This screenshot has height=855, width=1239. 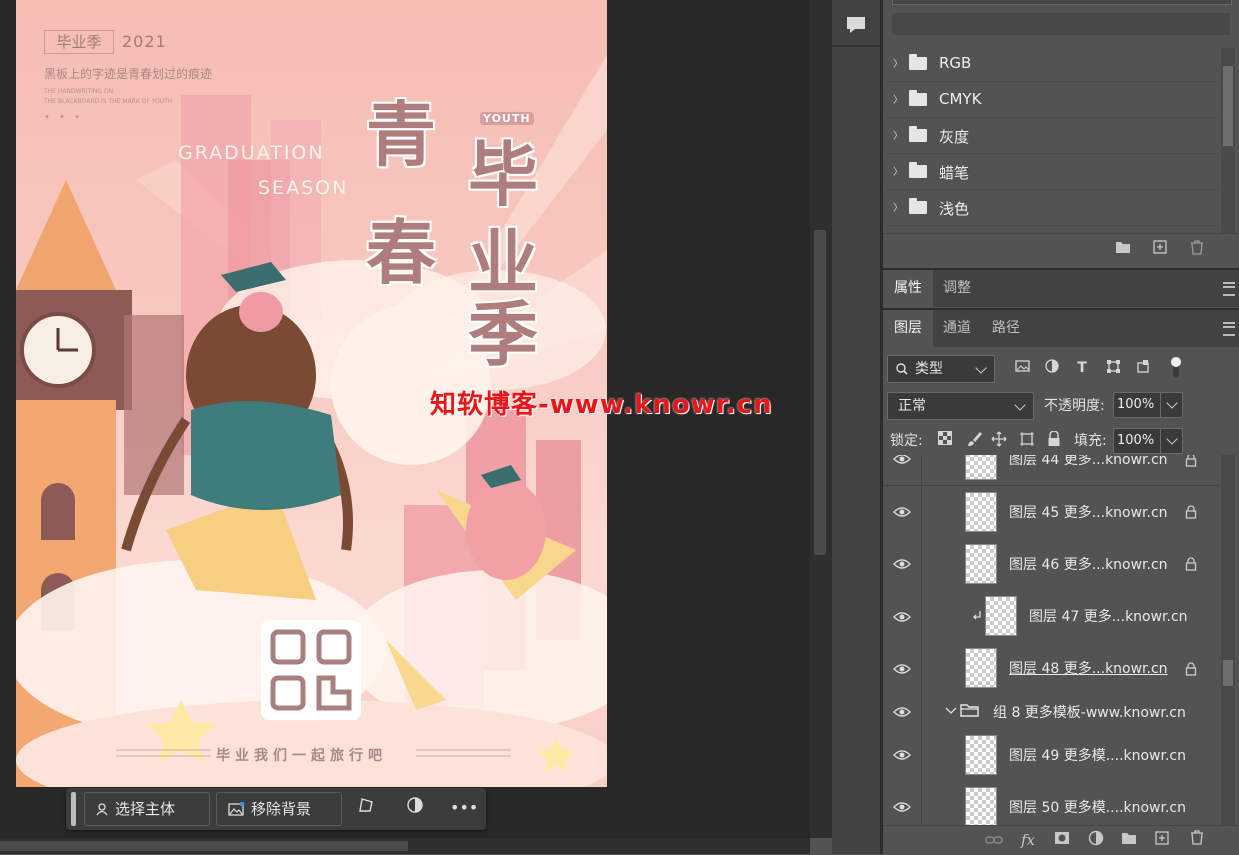 I want to click on layer-row: 图层 49 更多模....knowr.cn, so click(x=1051, y=755).